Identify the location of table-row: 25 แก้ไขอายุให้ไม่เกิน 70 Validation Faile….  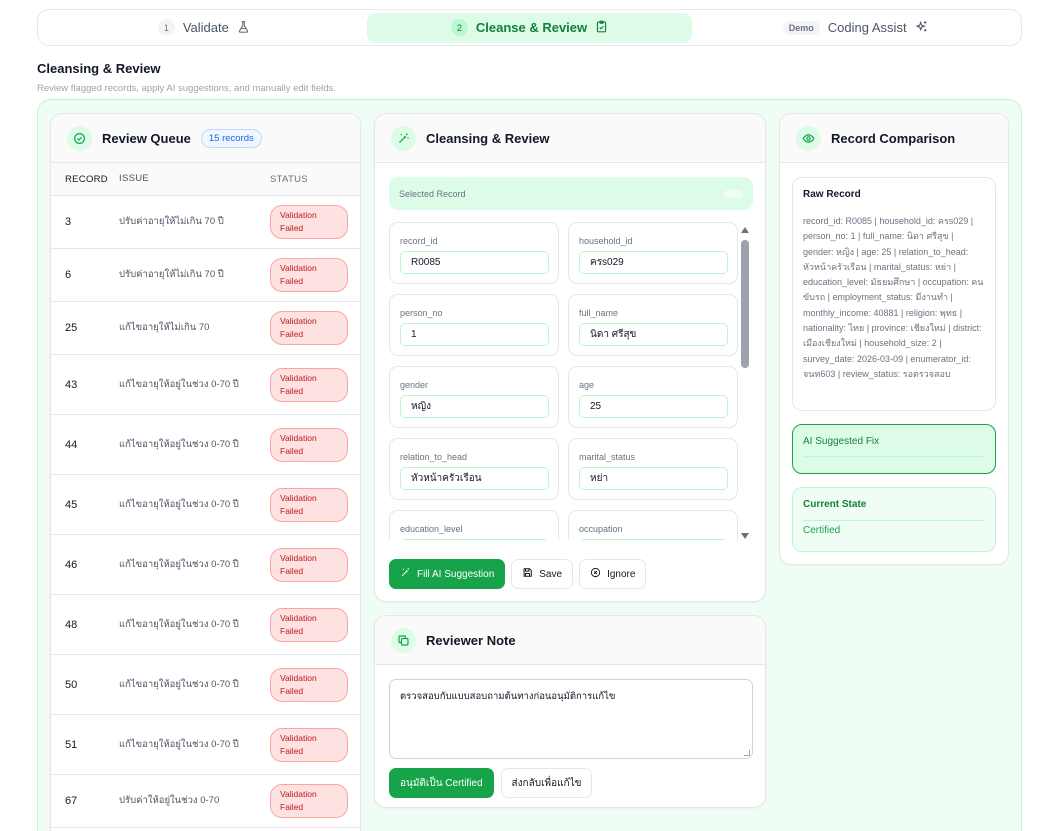
(205, 328).